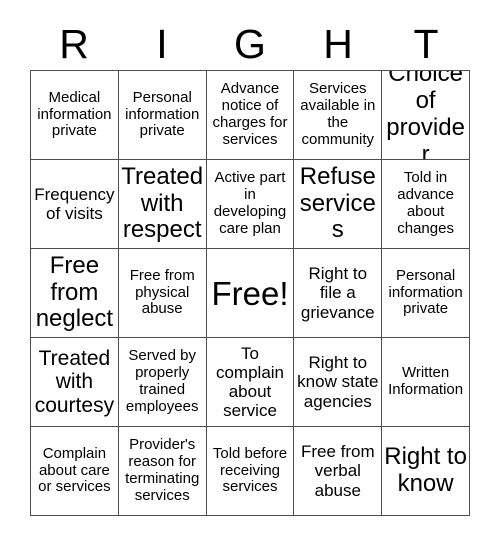 The image size is (500, 544). I want to click on bingo-cell-label: Free!, so click(250, 293).